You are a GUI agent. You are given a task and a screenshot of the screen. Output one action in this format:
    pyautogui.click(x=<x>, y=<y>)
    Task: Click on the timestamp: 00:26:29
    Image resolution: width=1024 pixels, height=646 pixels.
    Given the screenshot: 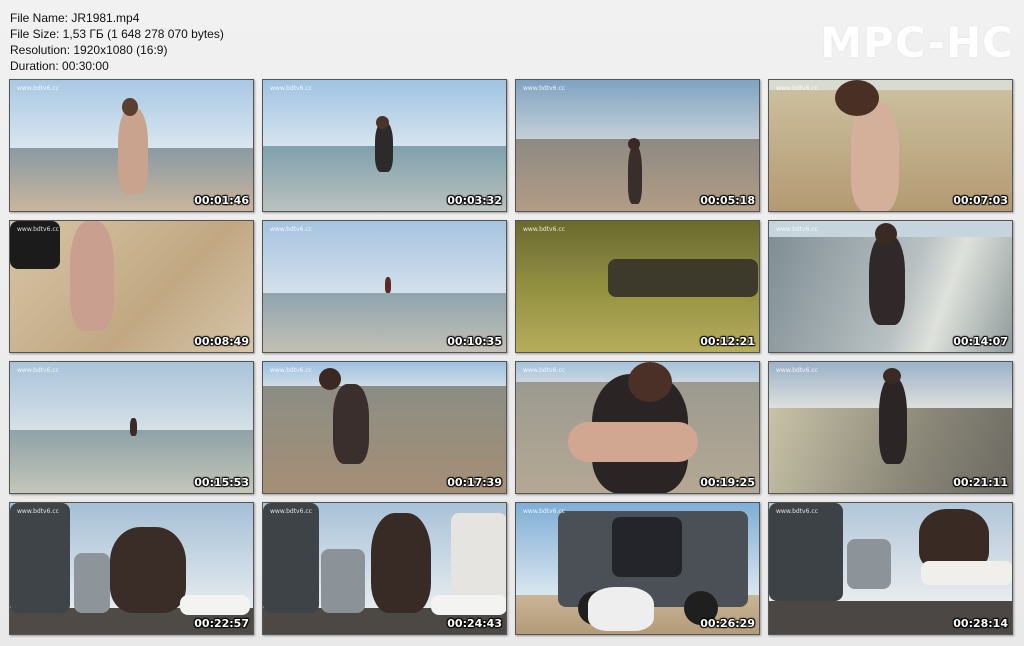 What is the action you would take?
    pyautogui.click(x=727, y=623)
    